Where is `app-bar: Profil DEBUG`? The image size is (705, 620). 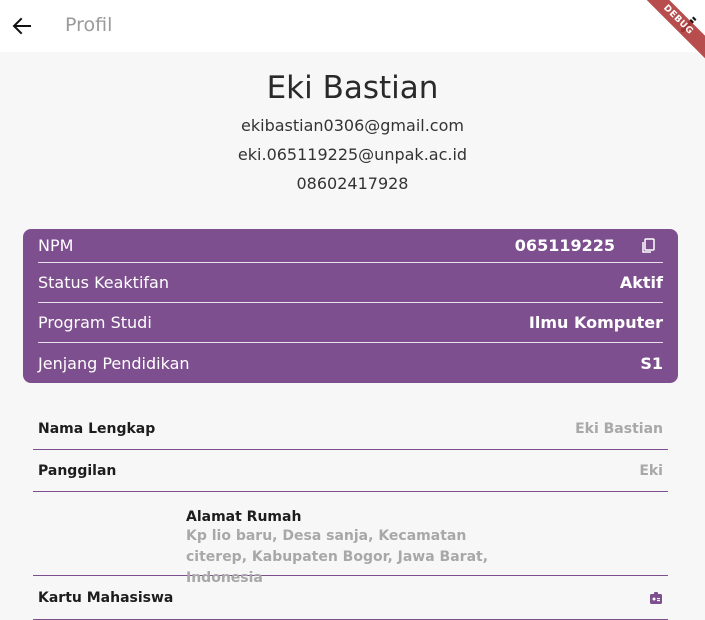 app-bar: Profil DEBUG is located at coordinates (352, 32).